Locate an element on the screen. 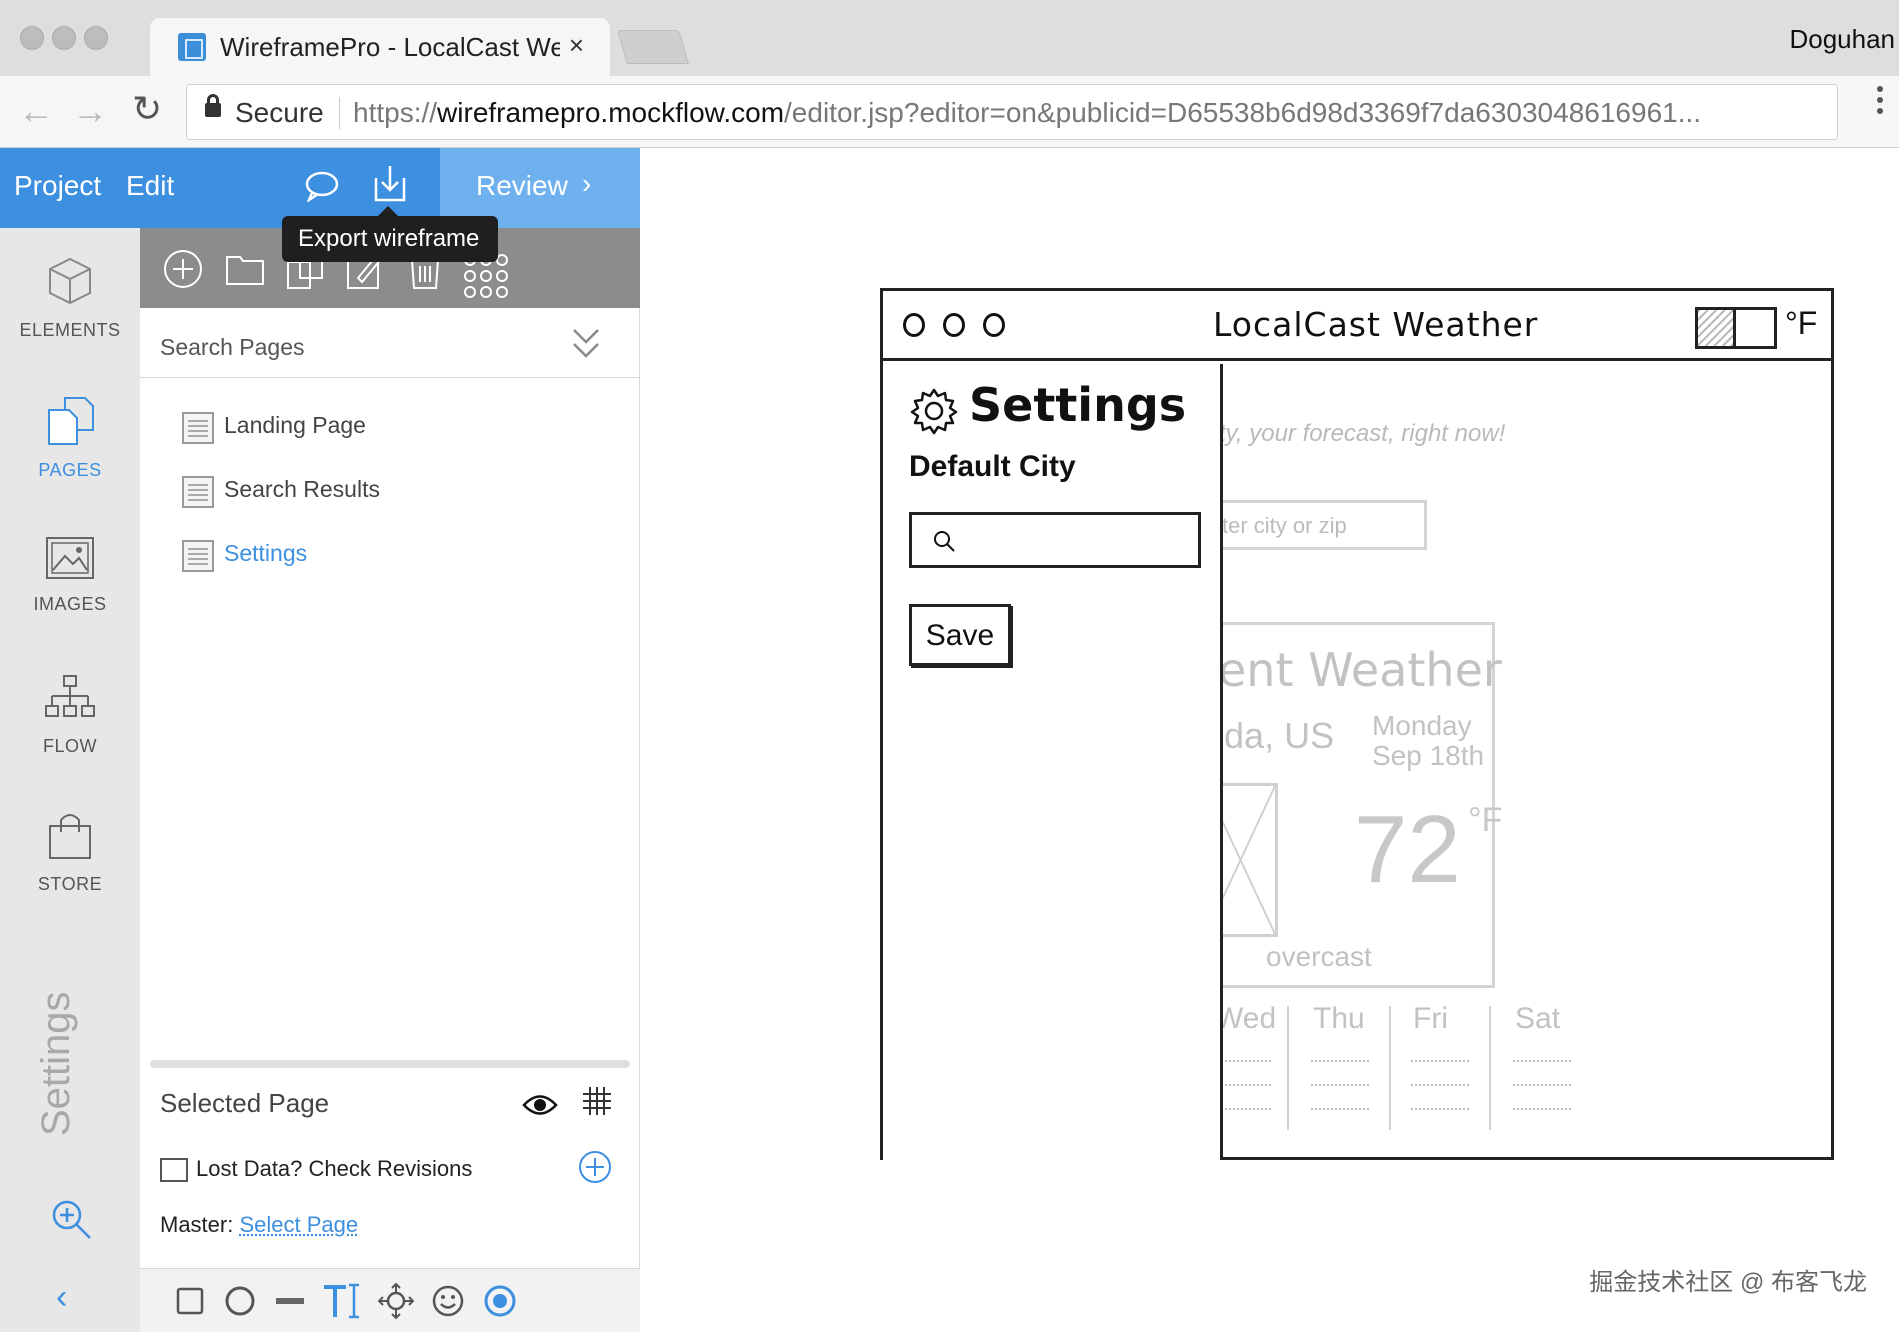 The image size is (1899, 1332). new-tab-button is located at coordinates (653, 47).